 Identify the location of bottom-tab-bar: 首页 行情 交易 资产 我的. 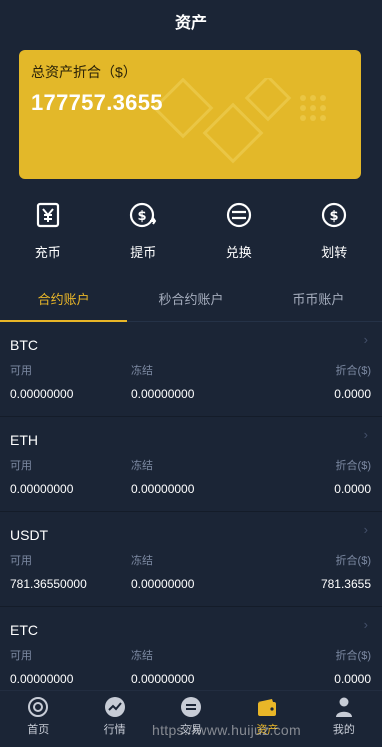
(191, 718).